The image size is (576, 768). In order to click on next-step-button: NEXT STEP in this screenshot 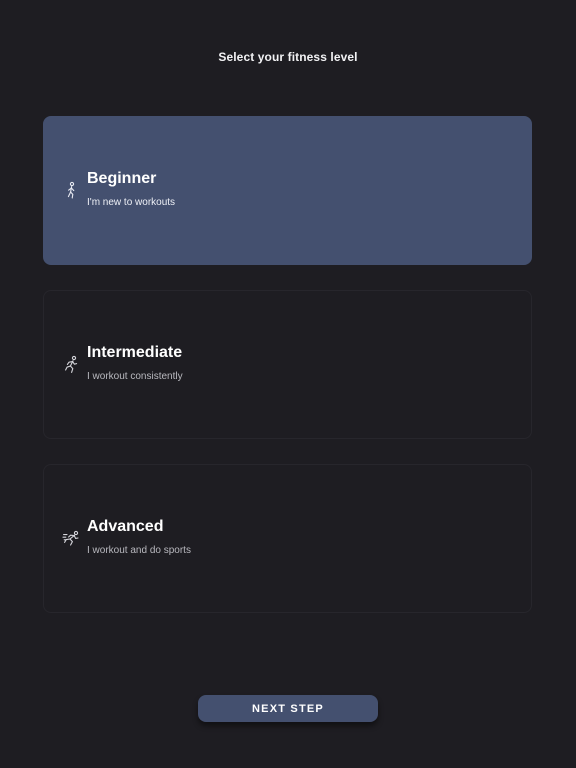, I will do `click(288, 708)`.